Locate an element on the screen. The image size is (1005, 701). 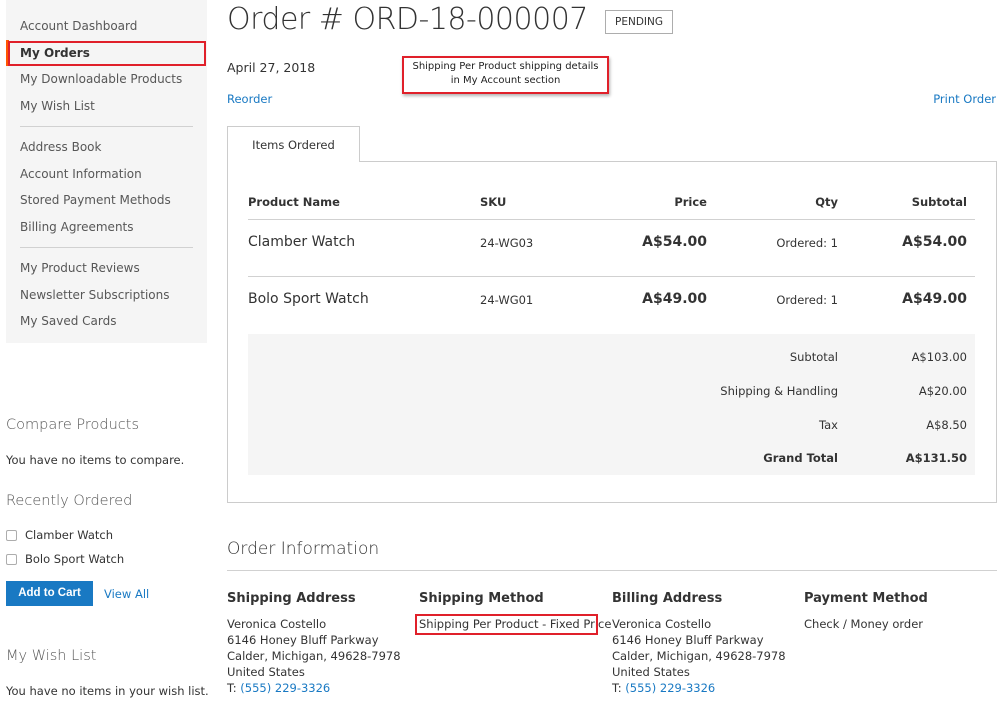
col-header-price: Price is located at coordinates (690, 202).